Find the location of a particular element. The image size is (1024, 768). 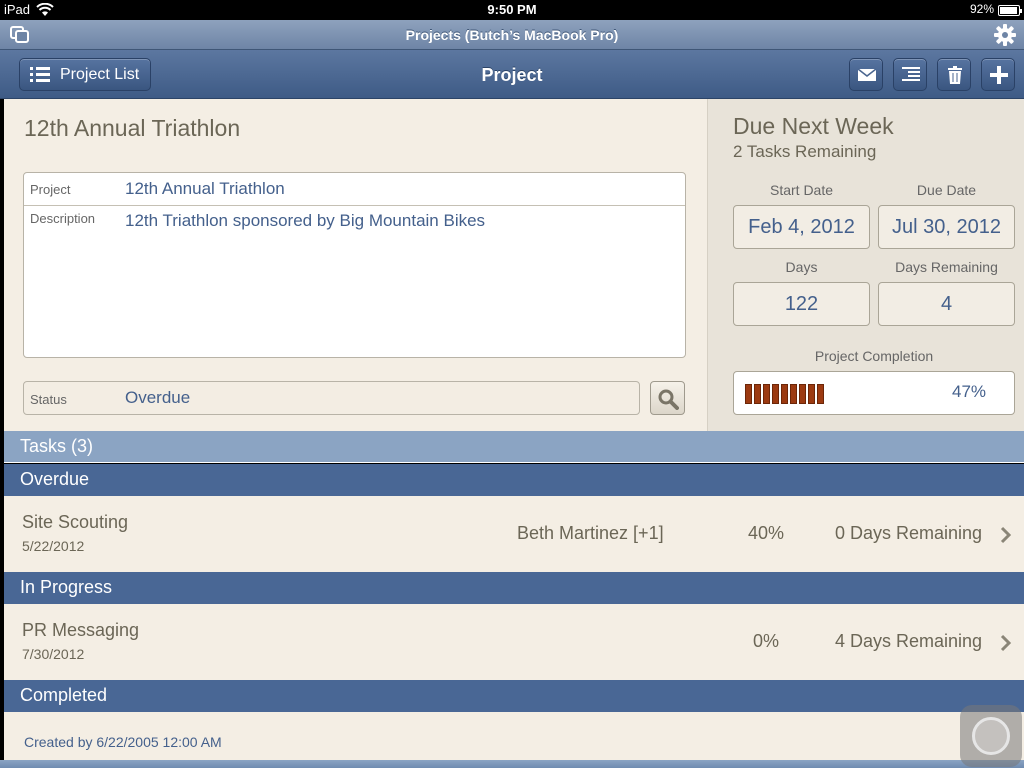

task-name: PR Messaging is located at coordinates (81, 630).